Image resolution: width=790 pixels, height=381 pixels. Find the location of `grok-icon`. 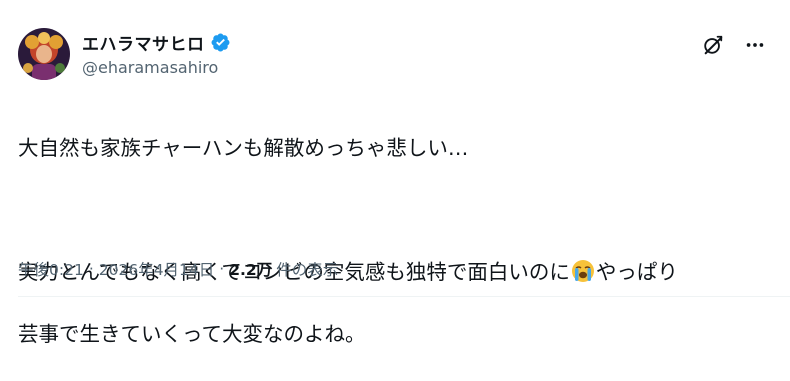

grok-icon is located at coordinates (713, 45).